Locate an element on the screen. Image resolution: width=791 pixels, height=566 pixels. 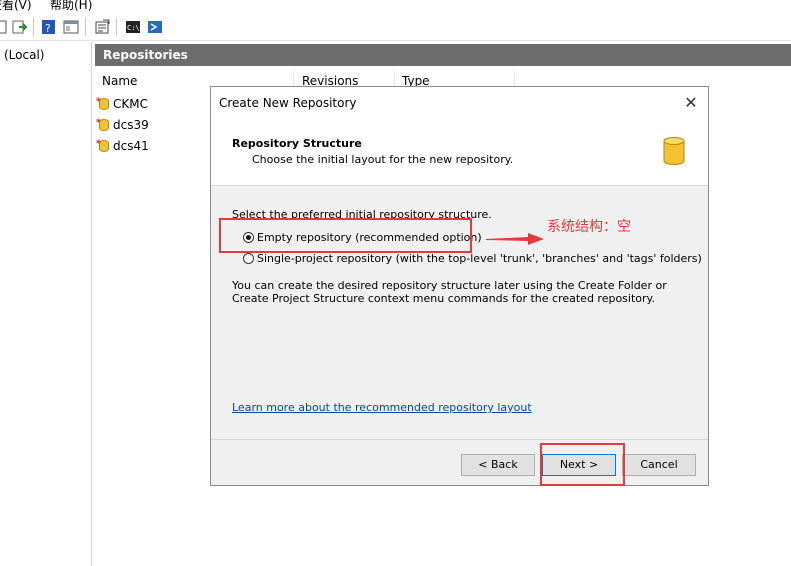
console-icon: C:\ is located at coordinates (133, 27).